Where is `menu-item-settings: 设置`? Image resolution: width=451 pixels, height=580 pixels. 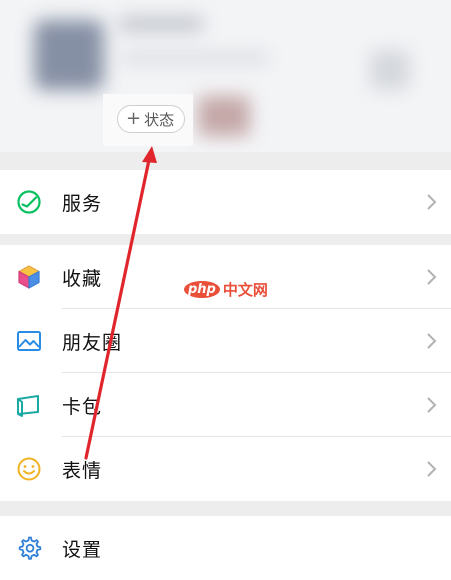 menu-item-settings: 设置 is located at coordinates (225, 548).